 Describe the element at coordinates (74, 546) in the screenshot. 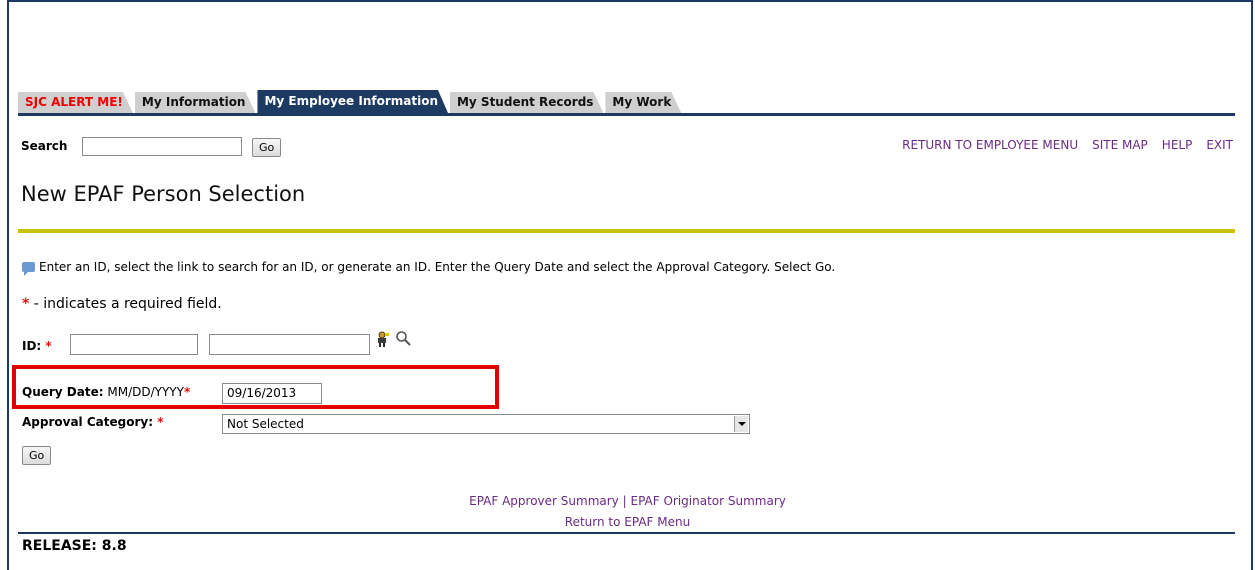

I see `release-label: RELEASE: 8.8` at that location.